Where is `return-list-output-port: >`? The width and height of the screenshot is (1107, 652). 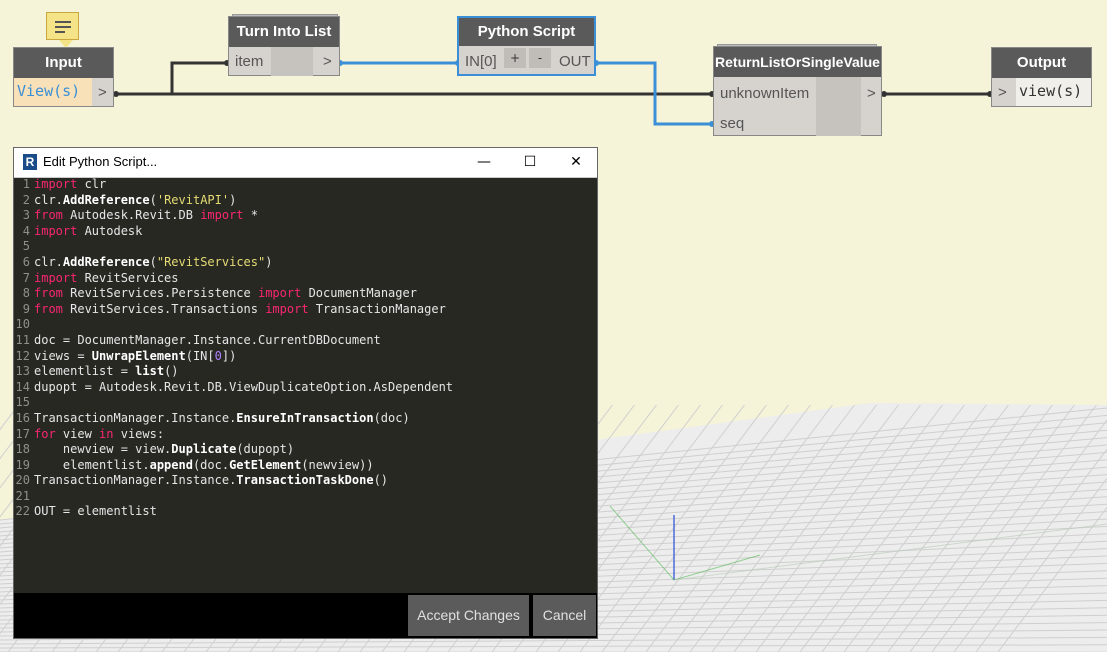
return-list-output-port: > is located at coordinates (871, 93).